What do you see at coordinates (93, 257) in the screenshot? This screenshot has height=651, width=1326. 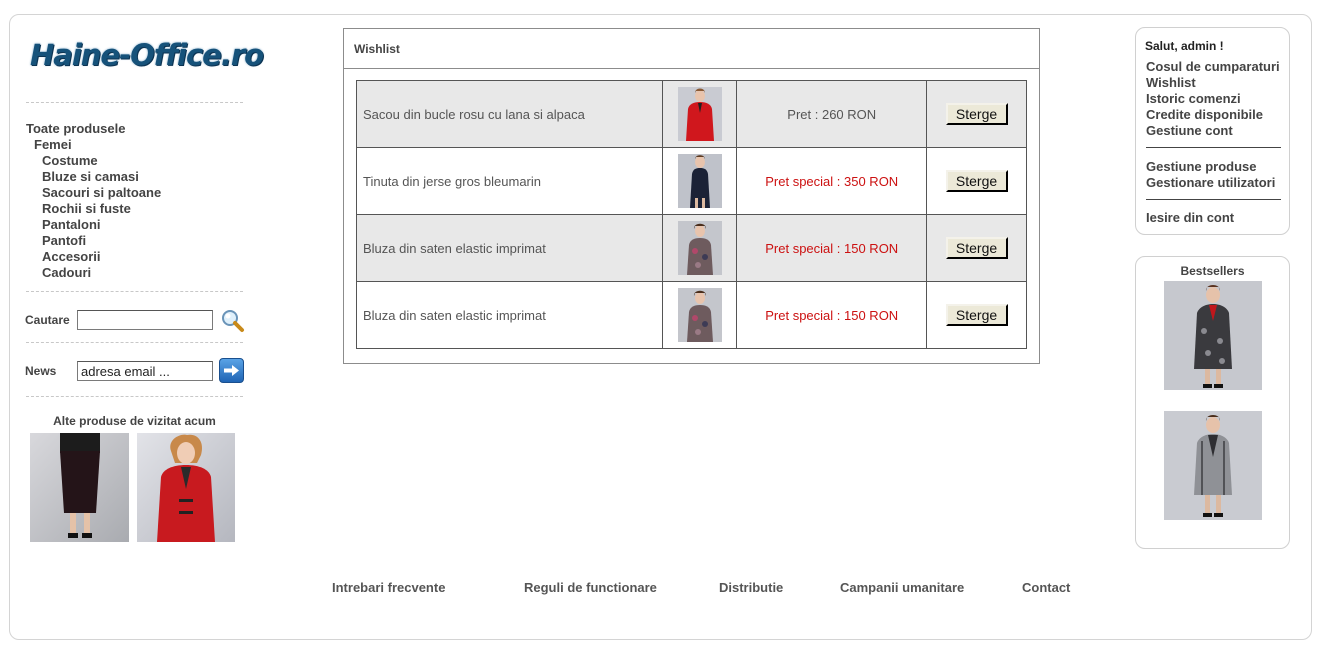 I see `category-item: Accesorii` at bounding box center [93, 257].